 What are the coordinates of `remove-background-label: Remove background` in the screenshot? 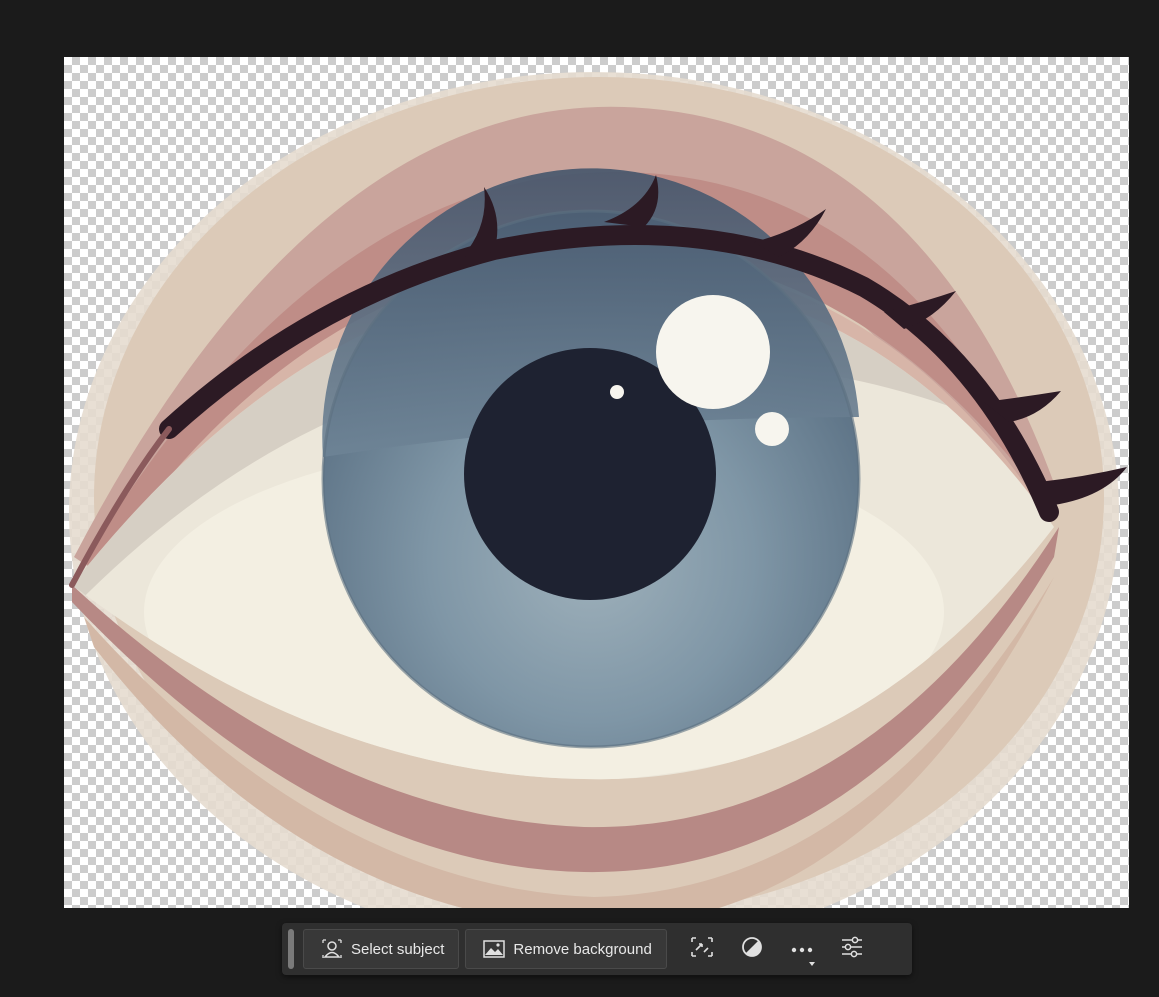 It's located at (582, 949).